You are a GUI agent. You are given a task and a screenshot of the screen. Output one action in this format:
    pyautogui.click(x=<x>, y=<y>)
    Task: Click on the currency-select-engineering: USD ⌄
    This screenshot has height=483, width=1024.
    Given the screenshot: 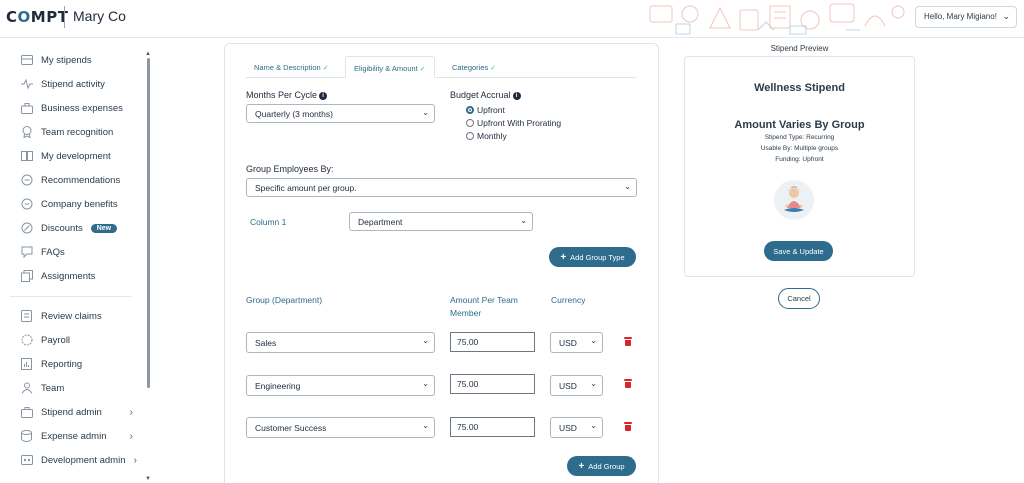 What is the action you would take?
    pyautogui.click(x=576, y=385)
    